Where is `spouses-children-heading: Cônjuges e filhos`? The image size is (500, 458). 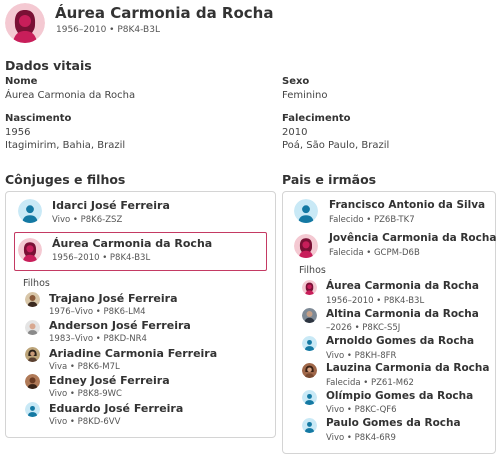 spouses-children-heading: Cônjuges e filhos is located at coordinates (65, 179).